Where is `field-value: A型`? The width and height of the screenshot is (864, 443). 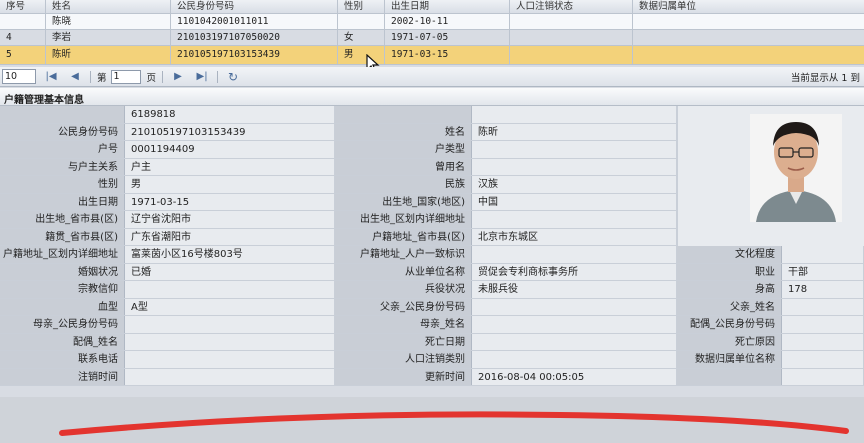 field-value: A型 is located at coordinates (230, 306).